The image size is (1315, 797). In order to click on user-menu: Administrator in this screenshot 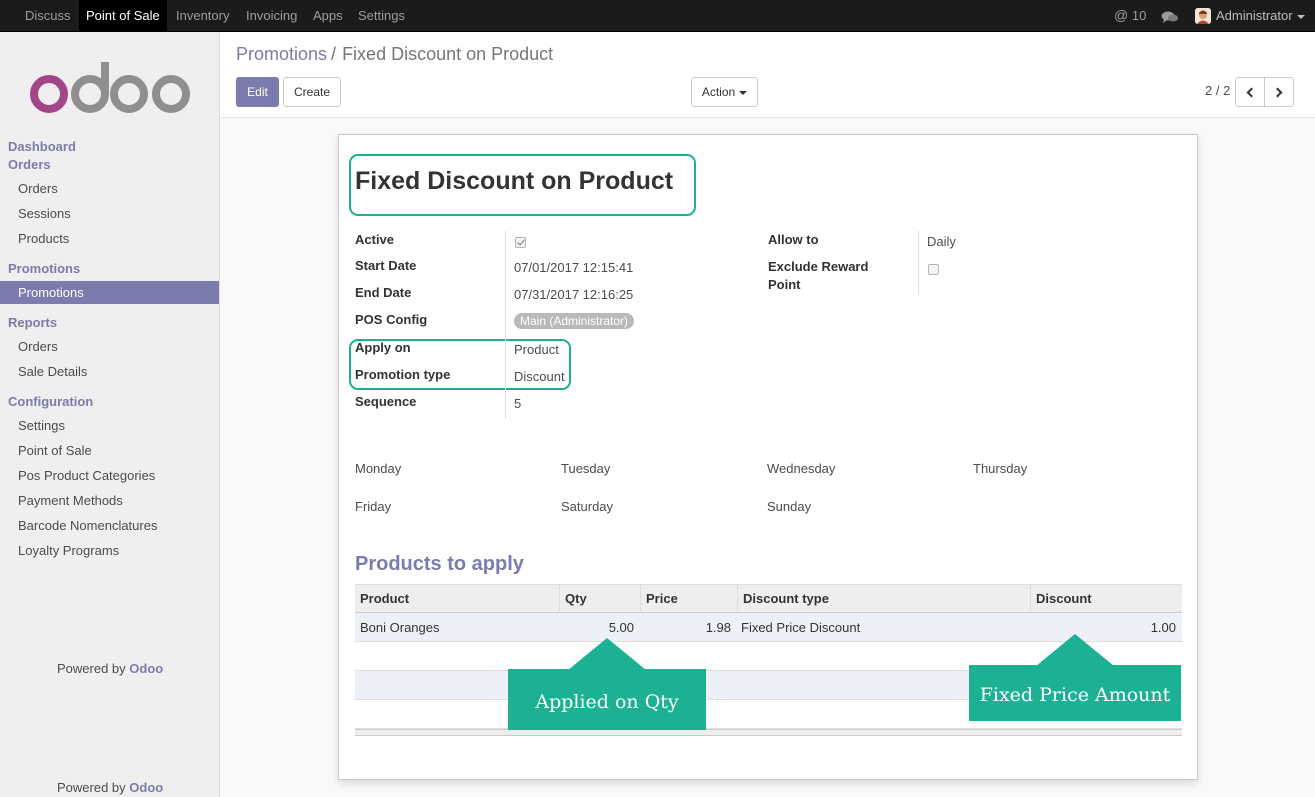, I will do `click(1260, 15)`.